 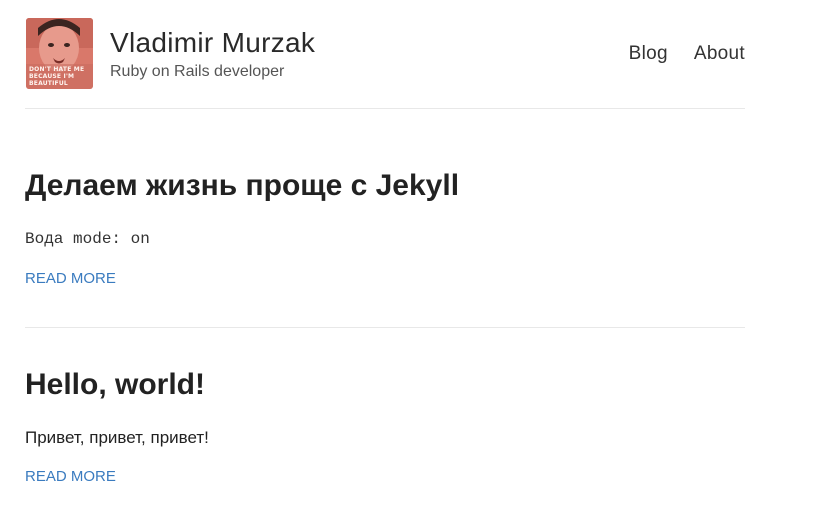 I want to click on main-nav: Blog About, so click(x=687, y=54).